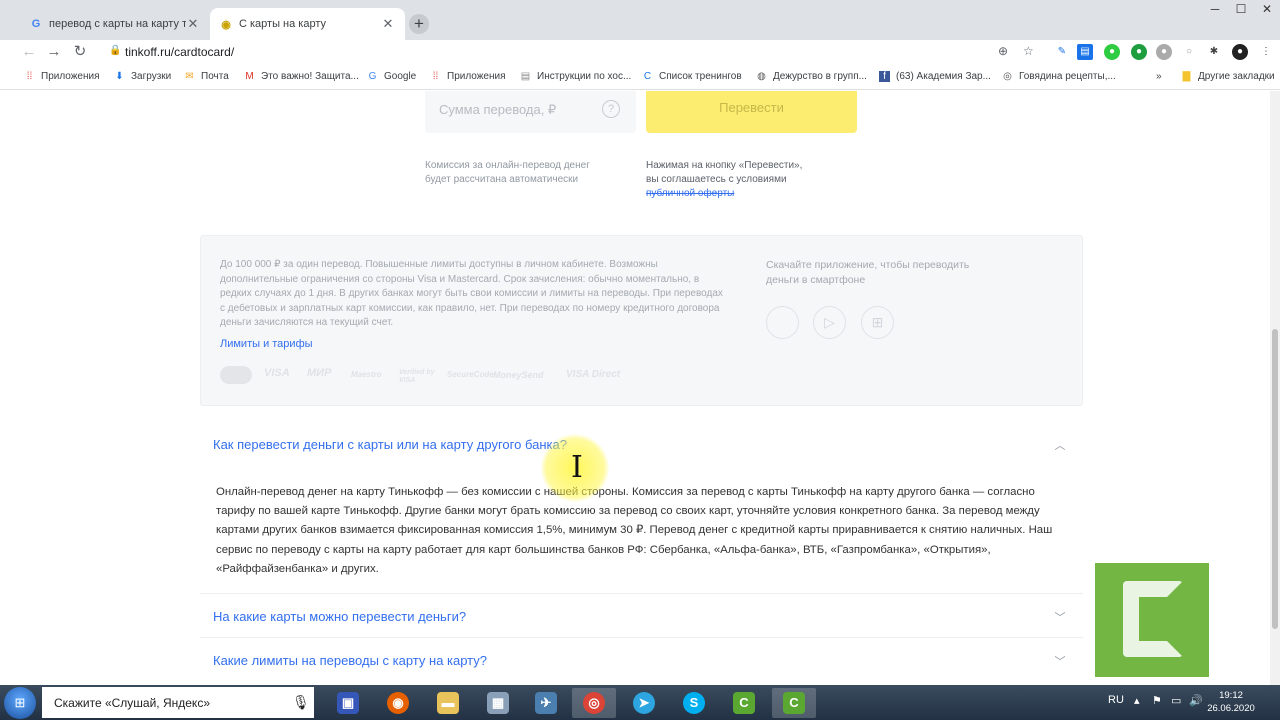  I want to click on lock-icon: 🔒, so click(115, 50).